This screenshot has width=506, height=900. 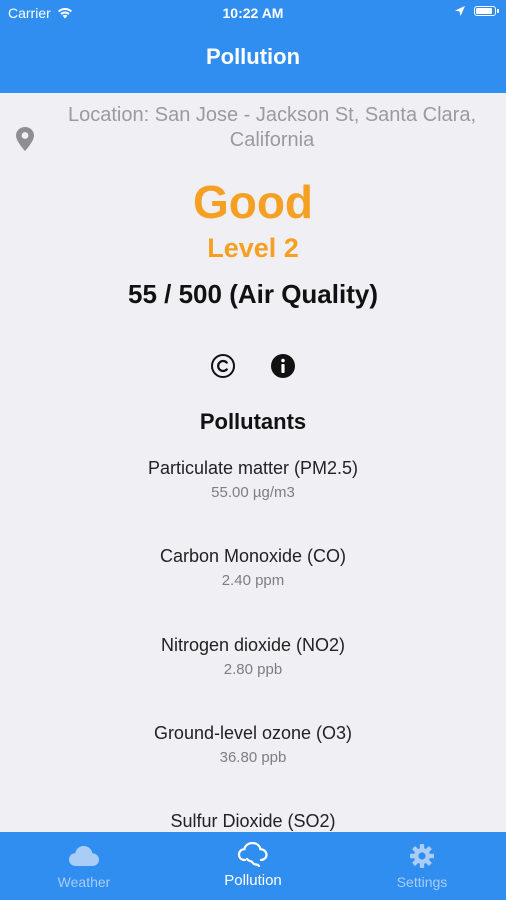 I want to click on pollutant-item: Sulfur Dioxide (SO2), so click(x=253, y=821).